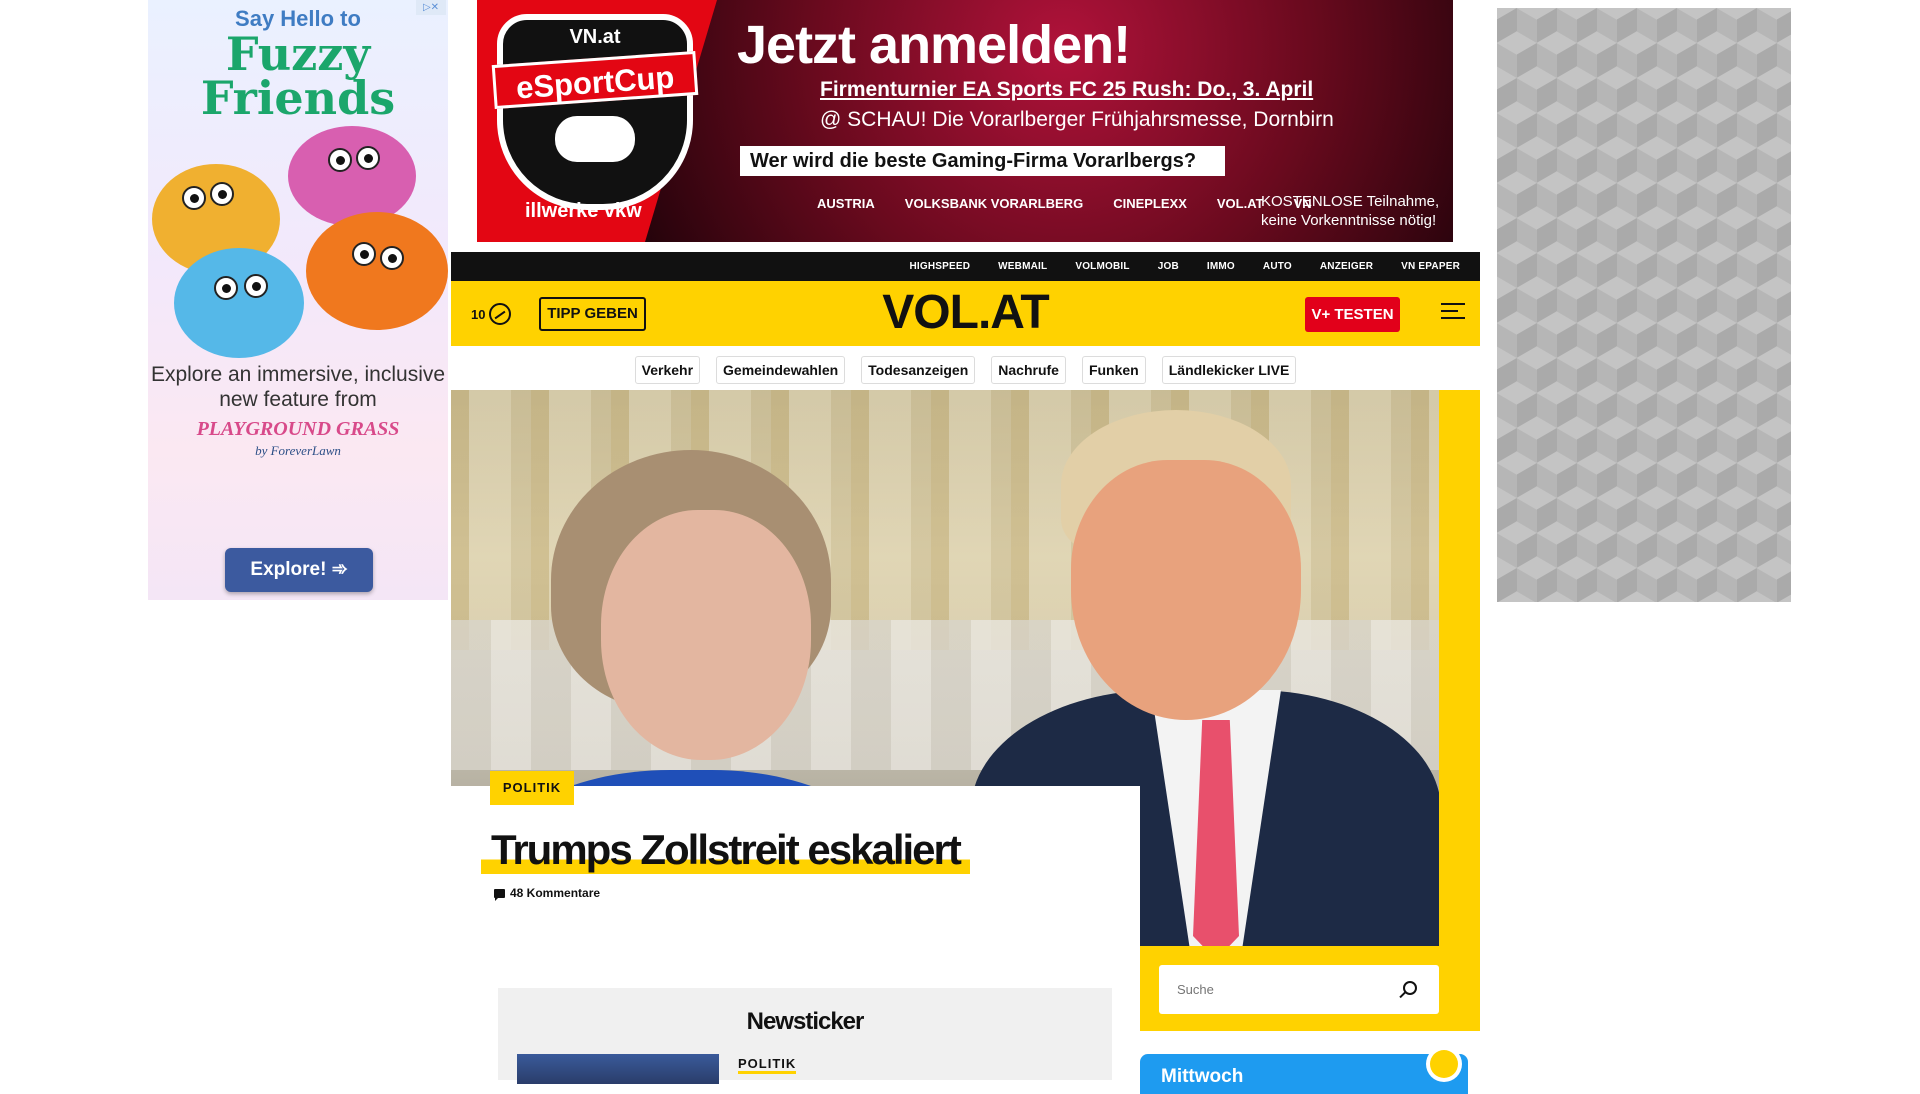 The image size is (1920, 1094). I want to click on weather-widget: Mittwoch, so click(1304, 1072).